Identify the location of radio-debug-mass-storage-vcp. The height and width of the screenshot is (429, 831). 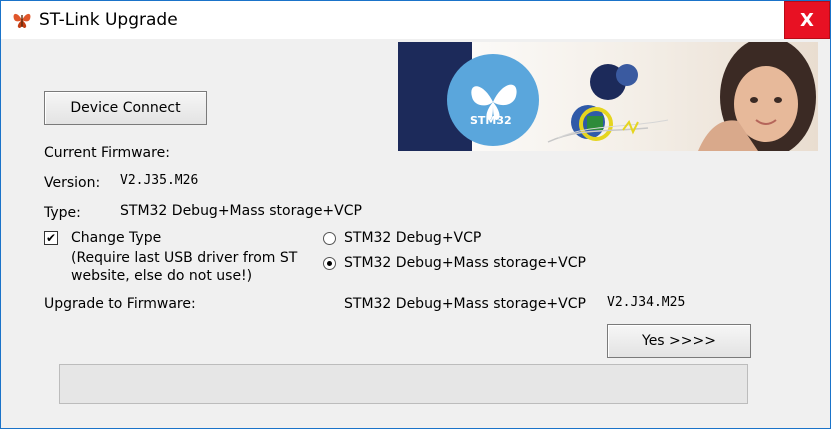
(329, 263).